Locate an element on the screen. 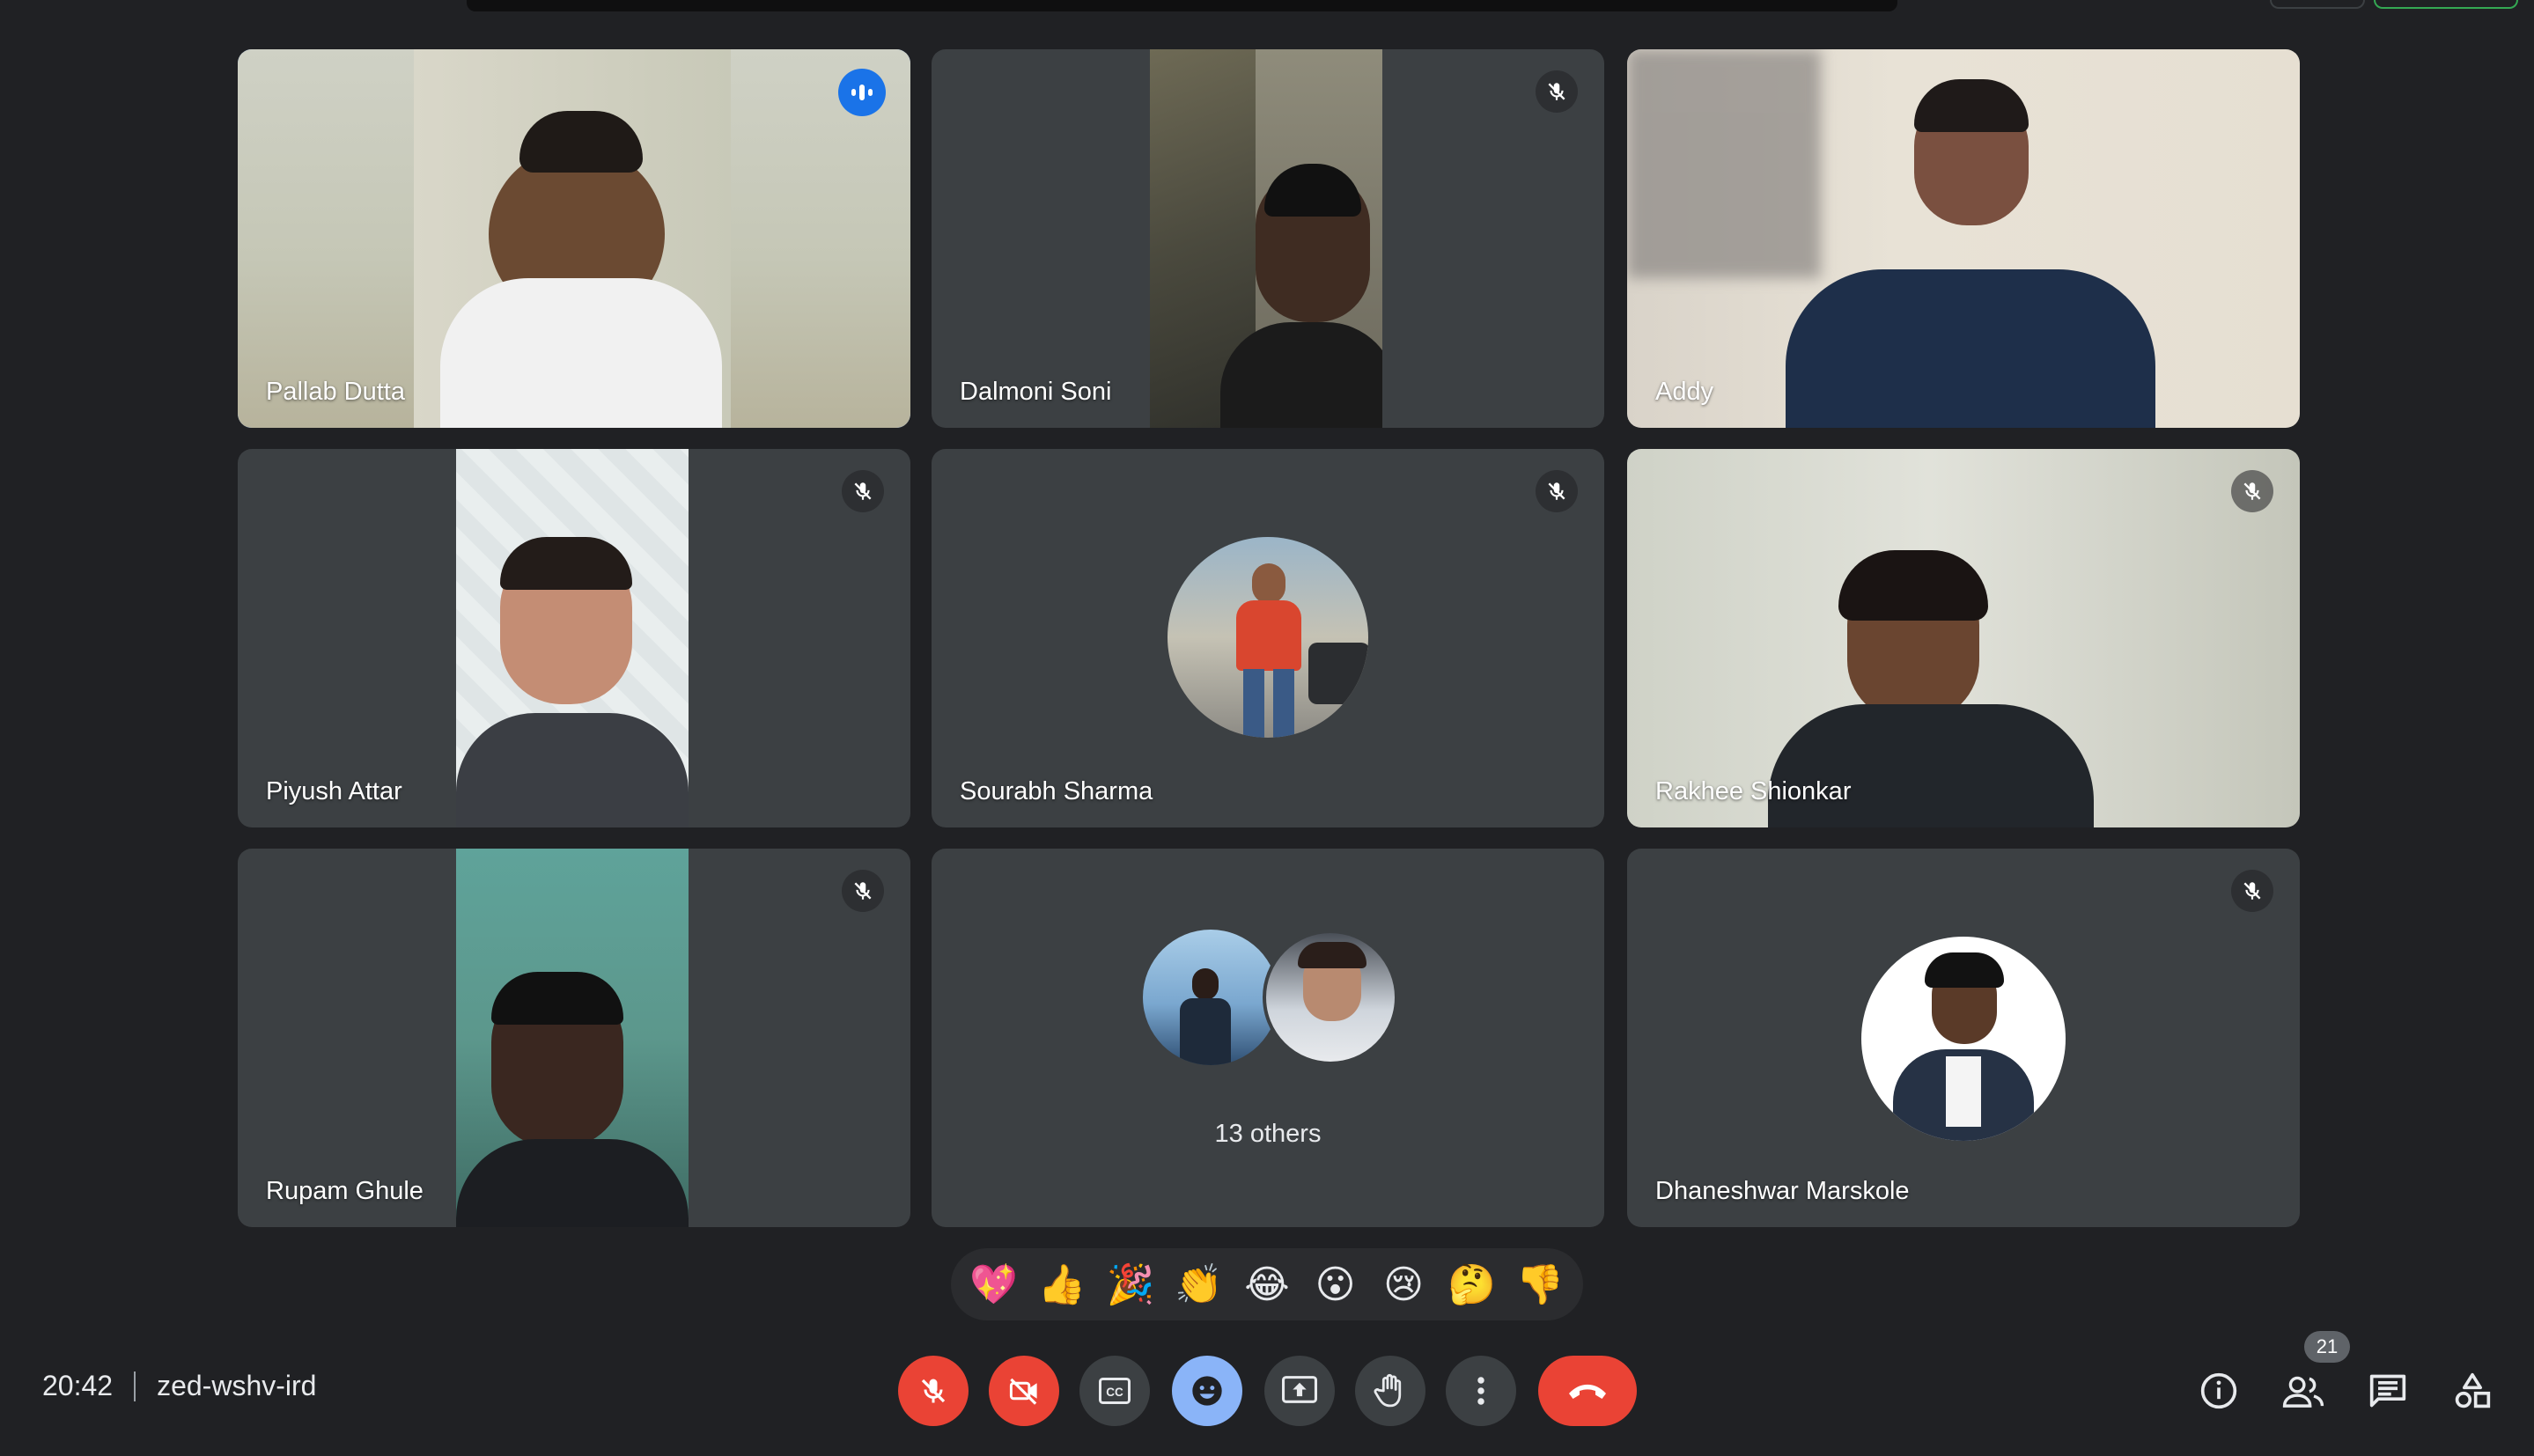 The width and height of the screenshot is (2534, 1456). reaction-surprised: 😮 is located at coordinates (1335, 1284).